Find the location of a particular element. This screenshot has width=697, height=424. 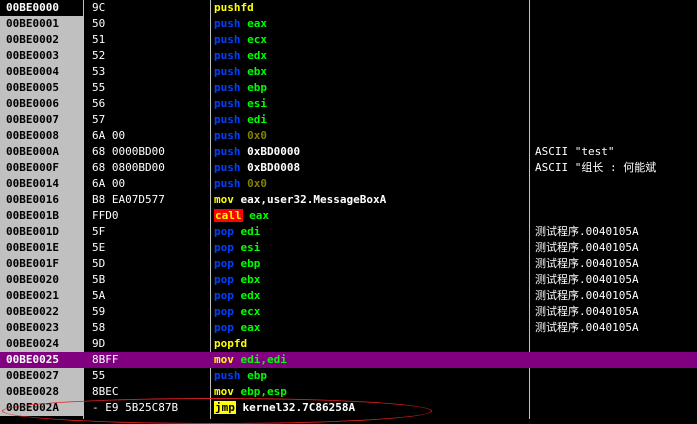

address-cell: 00BE002A is located at coordinates (41, 408).